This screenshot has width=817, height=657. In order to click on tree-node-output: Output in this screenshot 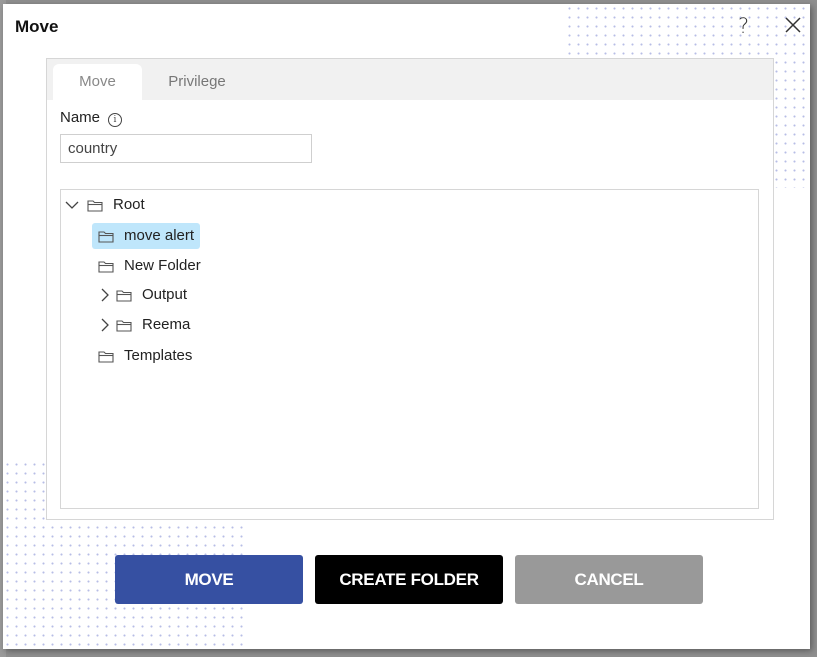, I will do `click(151, 295)`.